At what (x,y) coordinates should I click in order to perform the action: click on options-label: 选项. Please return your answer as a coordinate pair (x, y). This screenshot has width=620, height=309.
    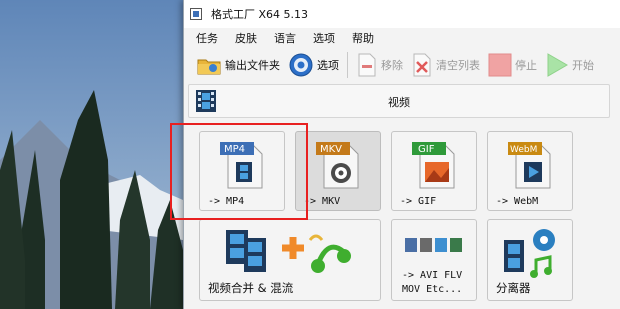
    Looking at the image, I should click on (328, 65).